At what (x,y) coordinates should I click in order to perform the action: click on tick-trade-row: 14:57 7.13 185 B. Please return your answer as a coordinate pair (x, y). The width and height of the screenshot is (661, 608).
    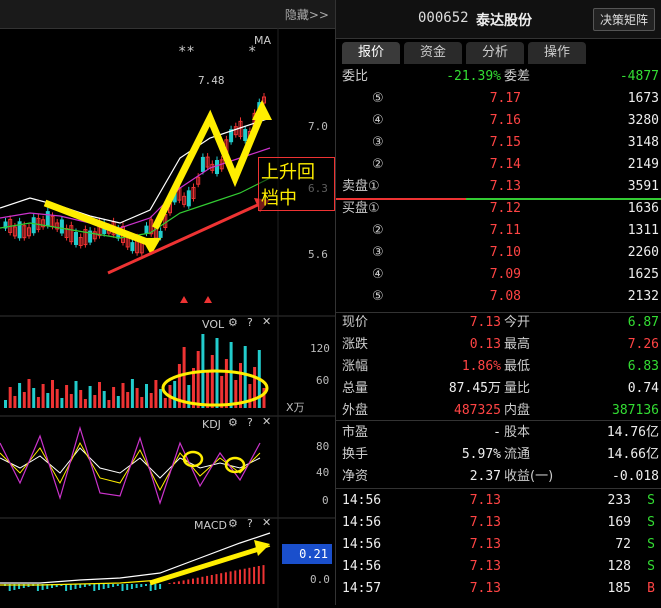
    Looking at the image, I should click on (498, 589).